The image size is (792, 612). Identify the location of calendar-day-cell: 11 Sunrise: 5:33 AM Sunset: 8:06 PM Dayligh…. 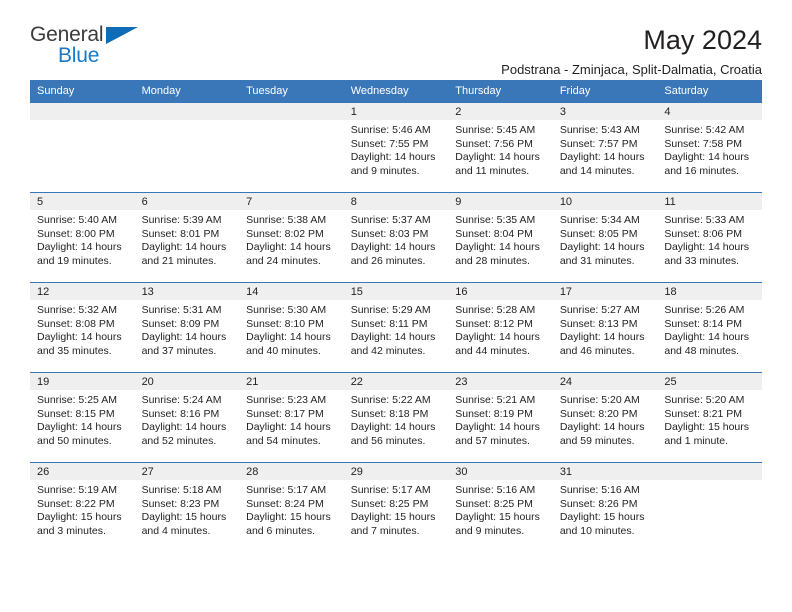
(709, 237).